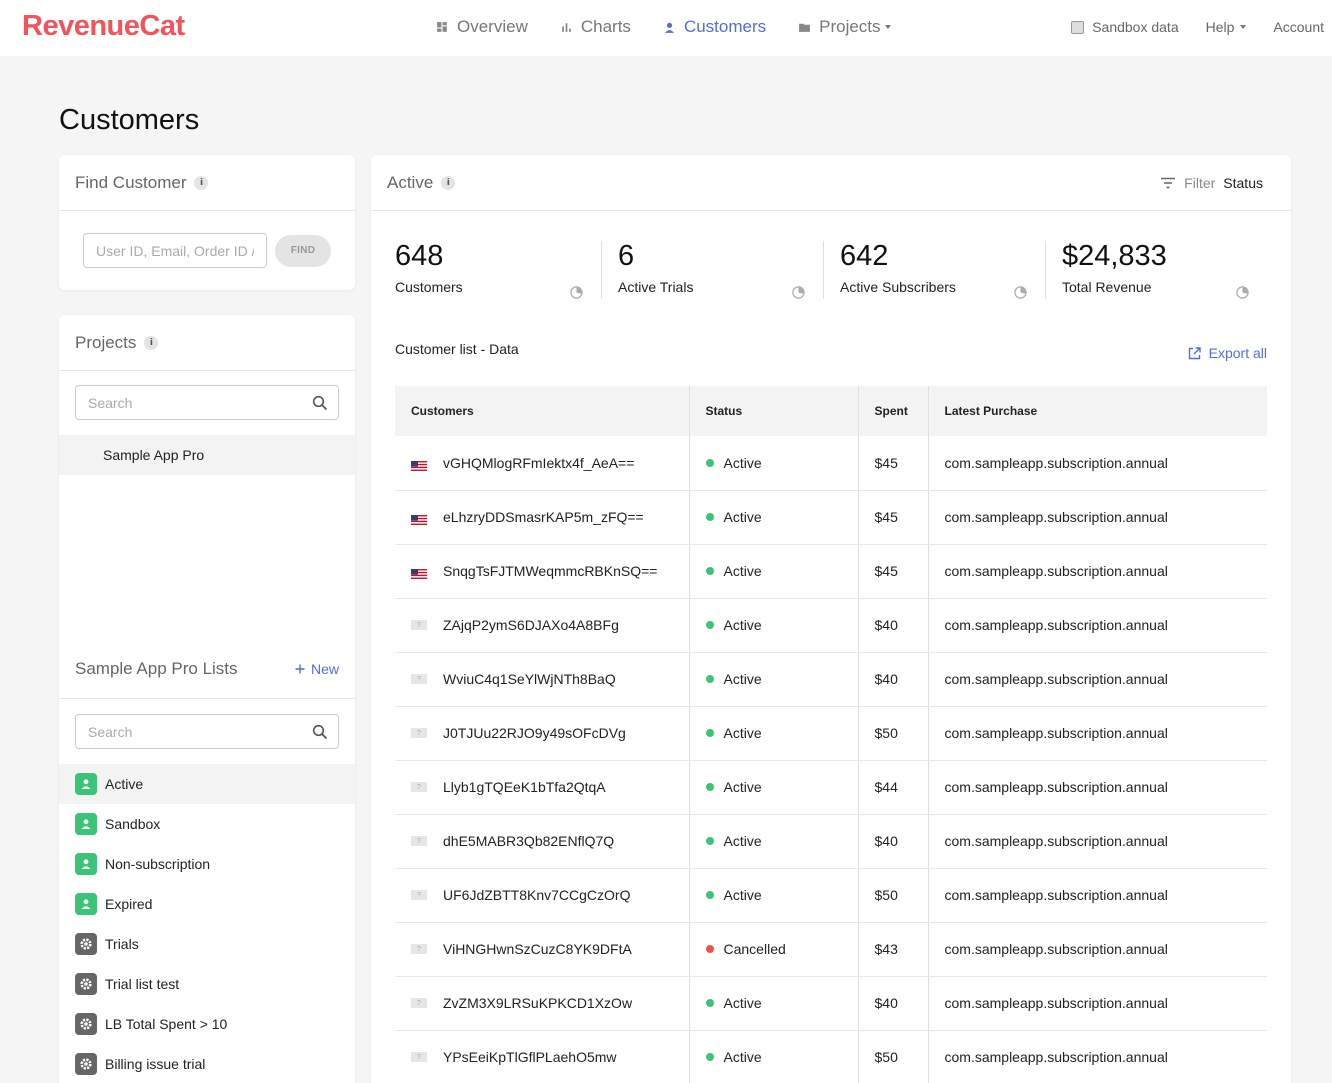 Image resolution: width=1332 pixels, height=1083 pixels. What do you see at coordinates (524, 787) in the screenshot?
I see `customer-id: Llyb1gTQEeK1bTfa2QtqA` at bounding box center [524, 787].